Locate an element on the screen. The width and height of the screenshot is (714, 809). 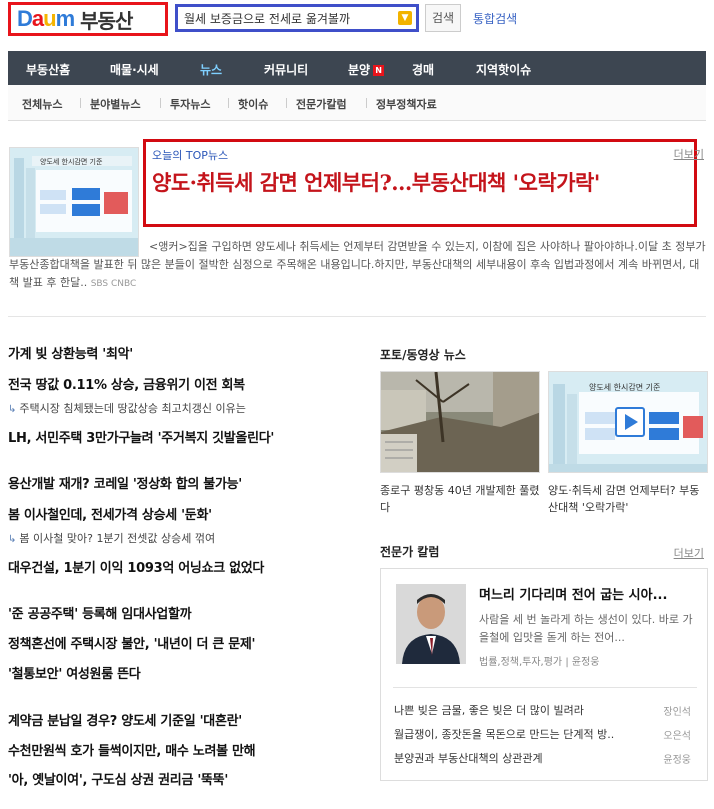
news-item: LH, 서민주택 3만가구늘려 '주거복지 깃발올린다' is located at coordinates (141, 436).